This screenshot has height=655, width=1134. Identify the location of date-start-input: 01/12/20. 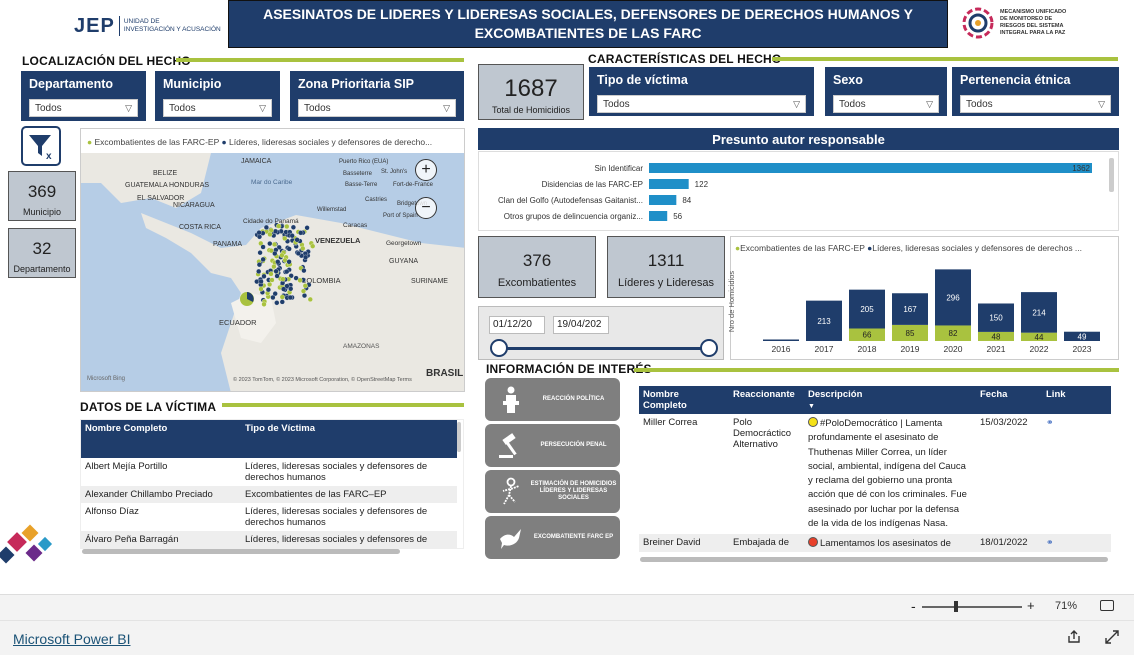
(517, 325).